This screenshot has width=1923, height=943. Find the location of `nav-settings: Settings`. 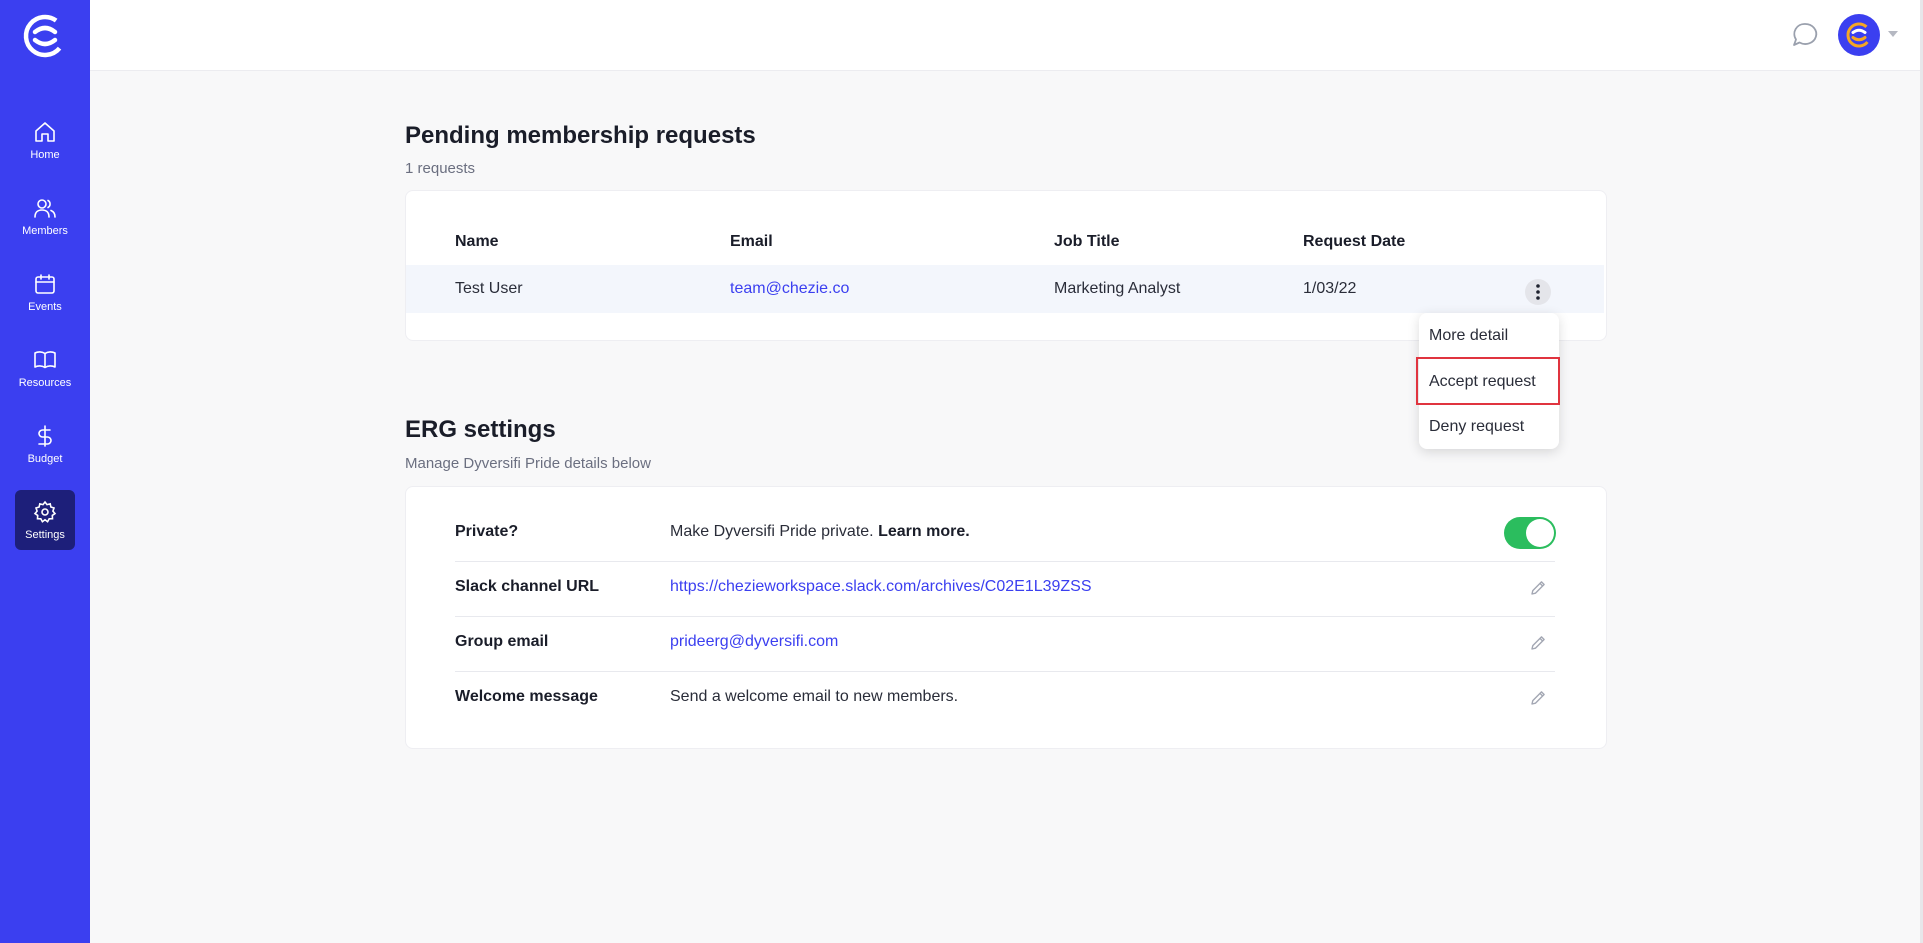

nav-settings: Settings is located at coordinates (45, 520).